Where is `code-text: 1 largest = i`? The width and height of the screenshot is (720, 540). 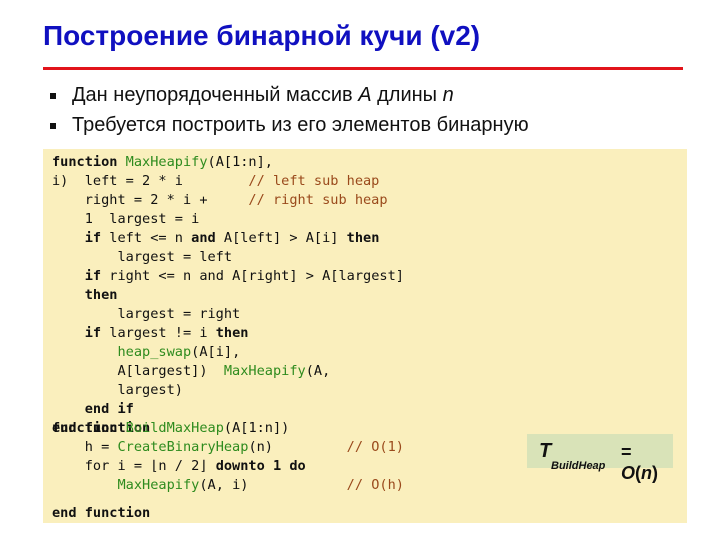
code-text: 1 largest = i is located at coordinates (126, 219).